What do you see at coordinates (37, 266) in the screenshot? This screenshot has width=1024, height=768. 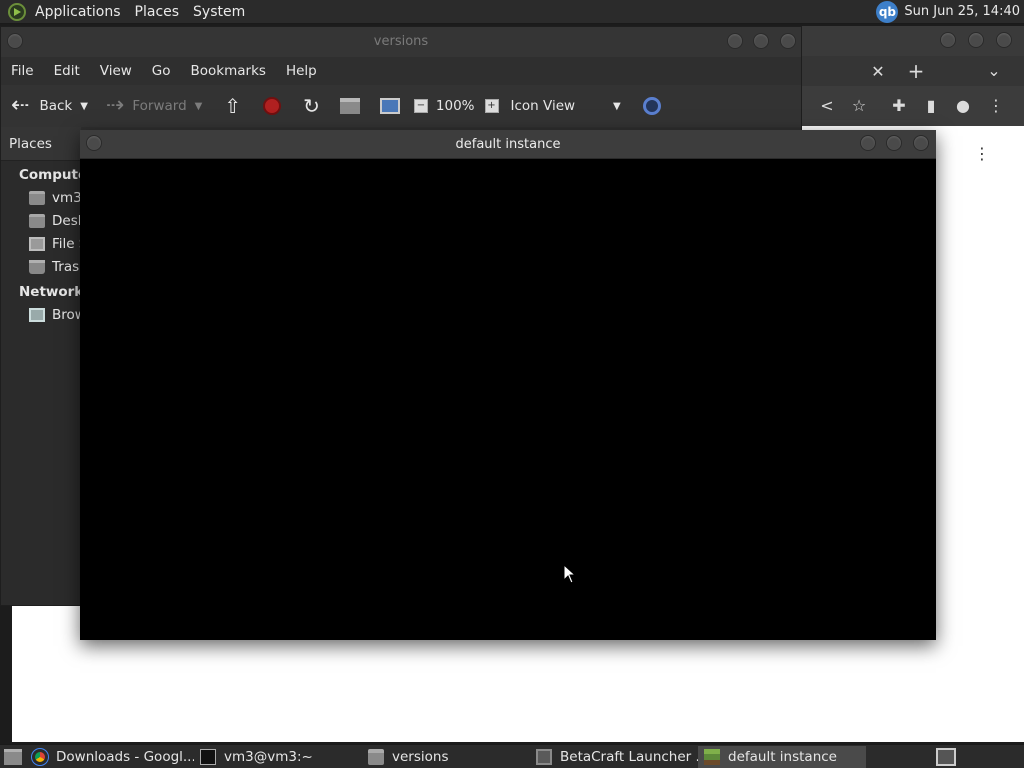 I see `trash-icon` at bounding box center [37, 266].